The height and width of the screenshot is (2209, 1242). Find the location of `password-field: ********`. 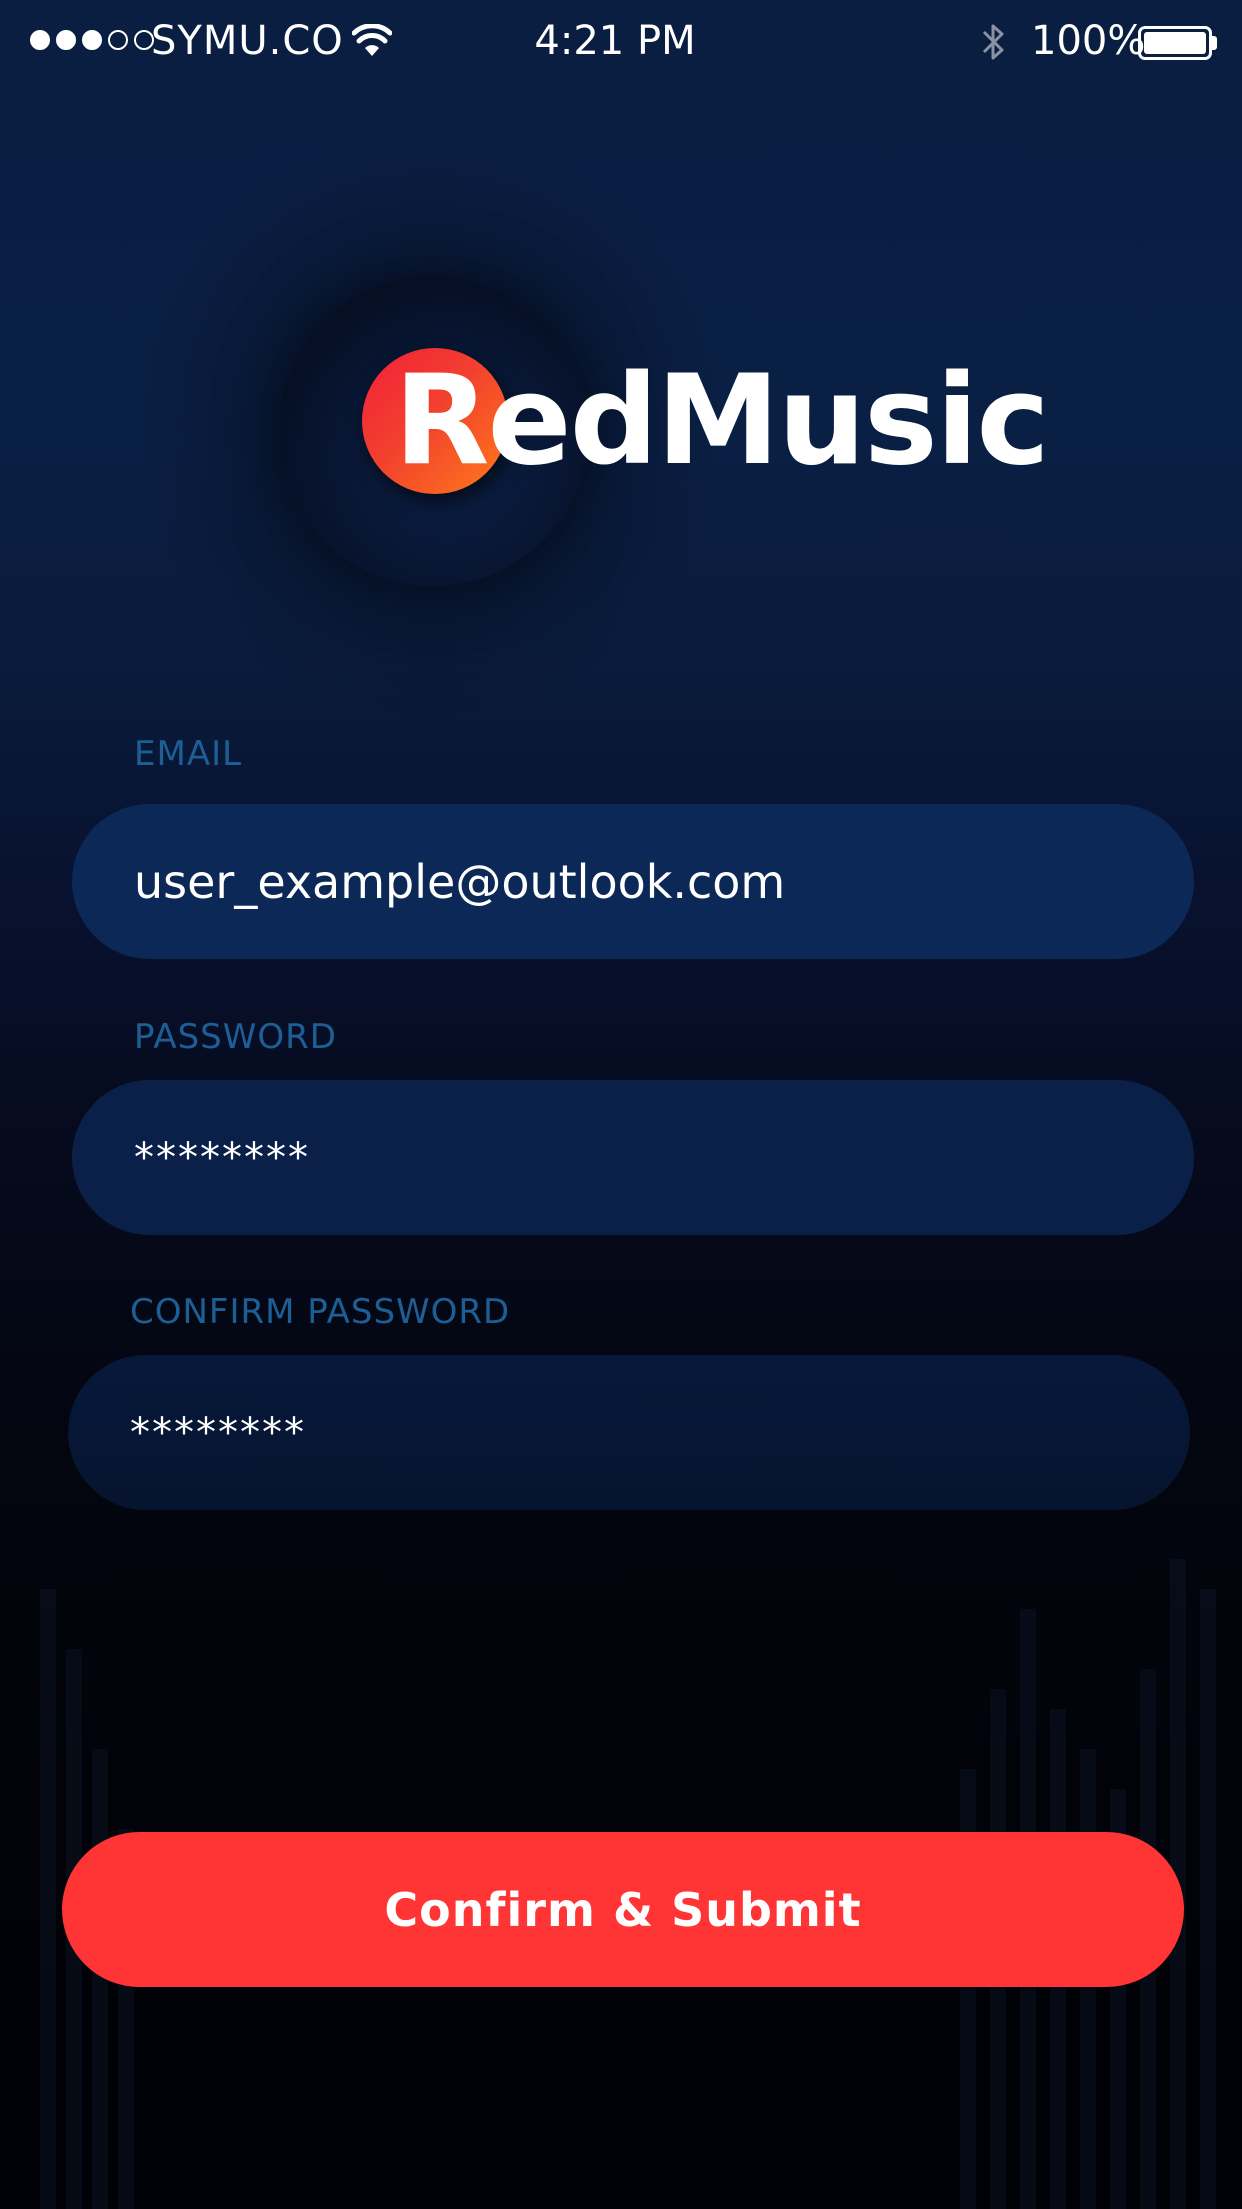

password-field: ******** is located at coordinates (633, 1157).